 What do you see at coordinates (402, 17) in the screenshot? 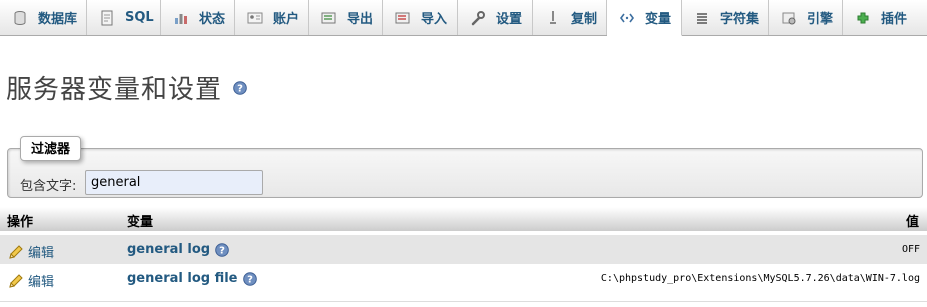
I see `import-icon` at bounding box center [402, 17].